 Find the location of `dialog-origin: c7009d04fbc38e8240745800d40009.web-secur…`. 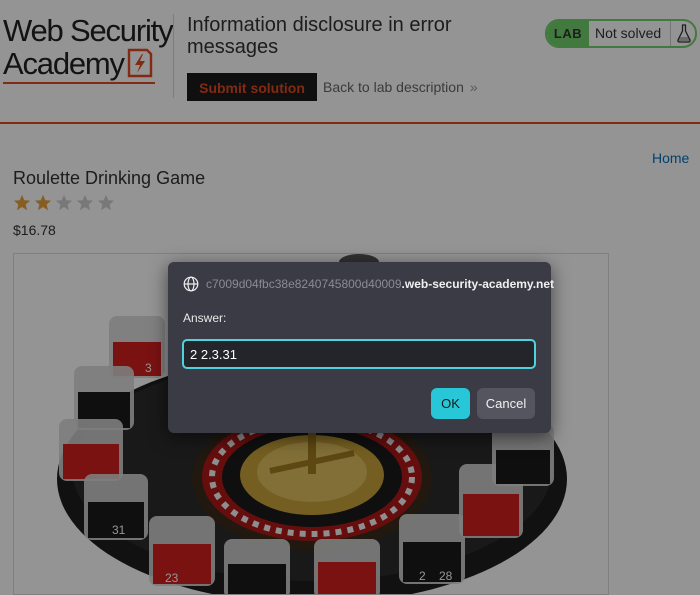

dialog-origin: c7009d04fbc38e8240745800d40009.web-secur… is located at coordinates (380, 284).